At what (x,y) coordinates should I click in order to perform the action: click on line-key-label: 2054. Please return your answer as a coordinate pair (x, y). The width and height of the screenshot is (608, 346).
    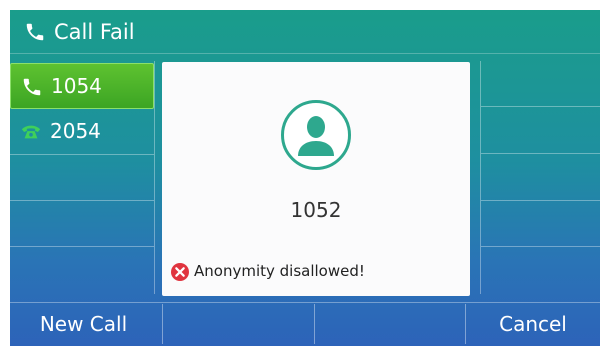
    Looking at the image, I should click on (75, 131).